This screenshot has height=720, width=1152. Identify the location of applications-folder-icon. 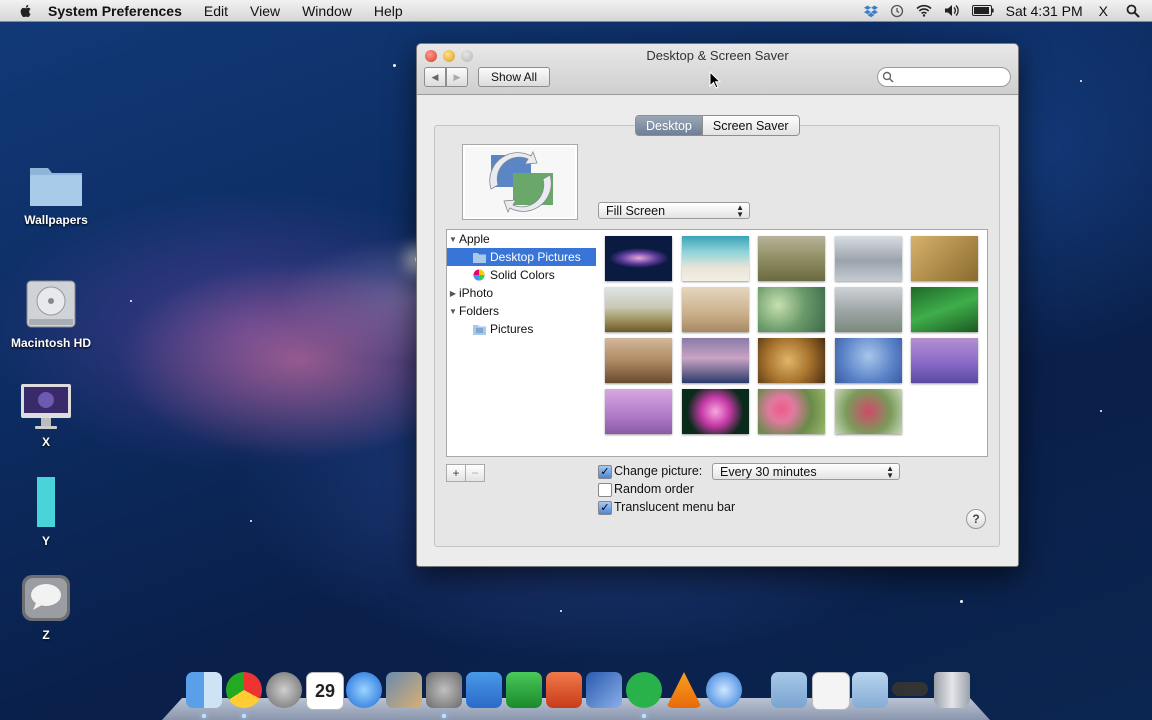
(789, 690).